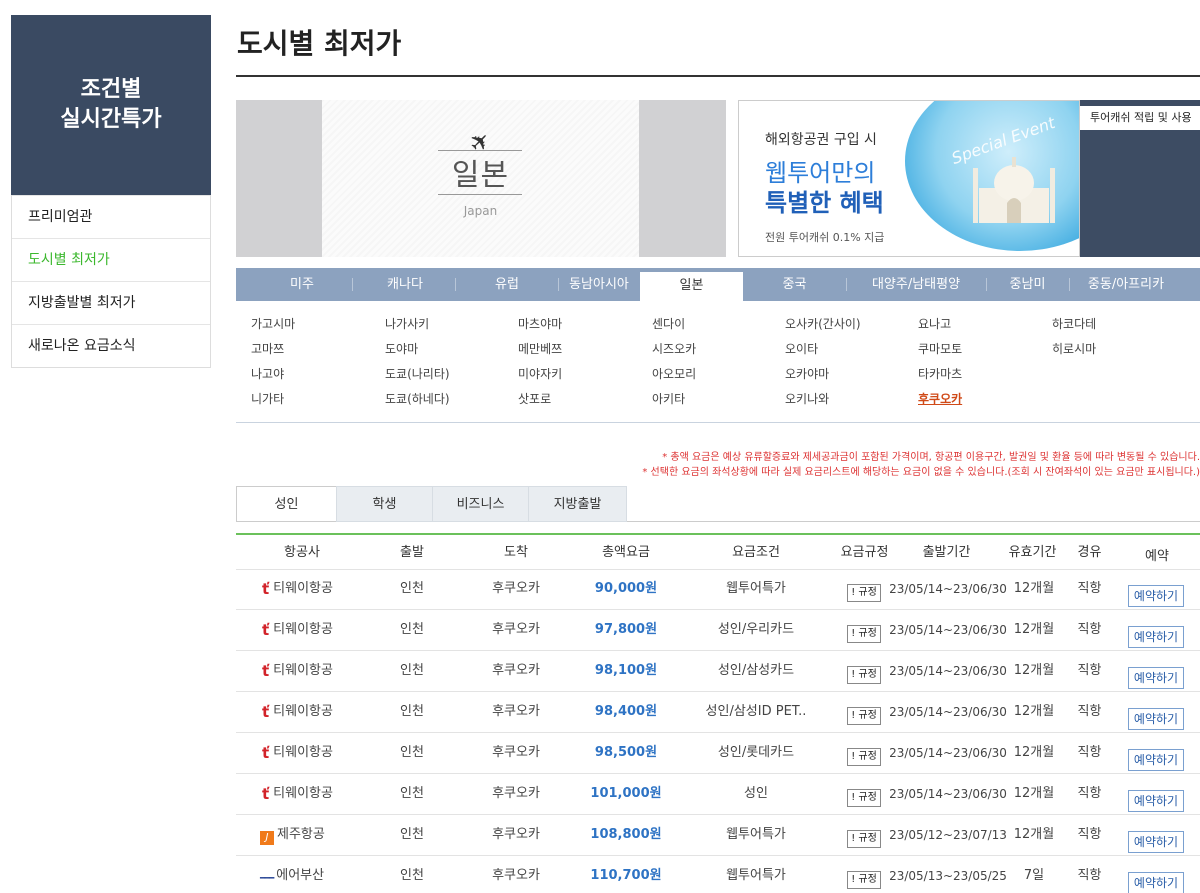 This screenshot has height=893, width=1200. Describe the element at coordinates (417, 324) in the screenshot. I see `city-link-nagasaki: 나가사키` at that location.